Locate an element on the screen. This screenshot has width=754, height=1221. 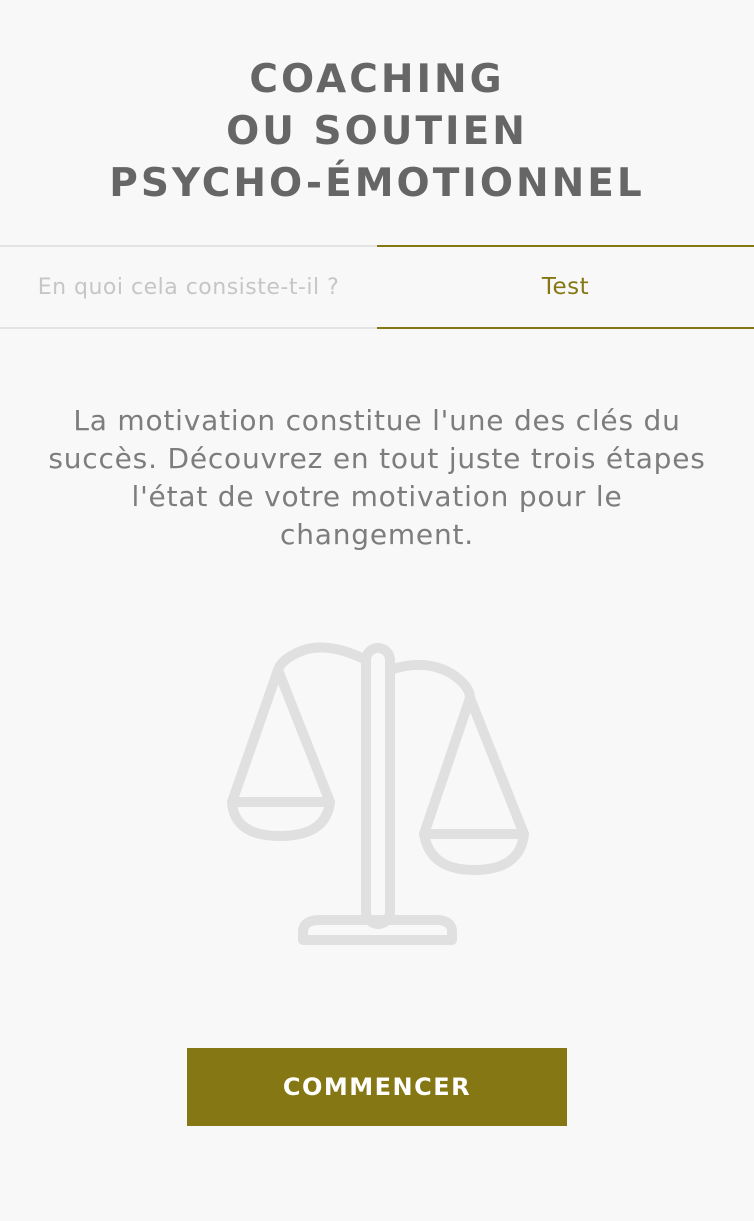
tab-bar: En quoi cela consiste-t-il ? Test is located at coordinates (377, 288).